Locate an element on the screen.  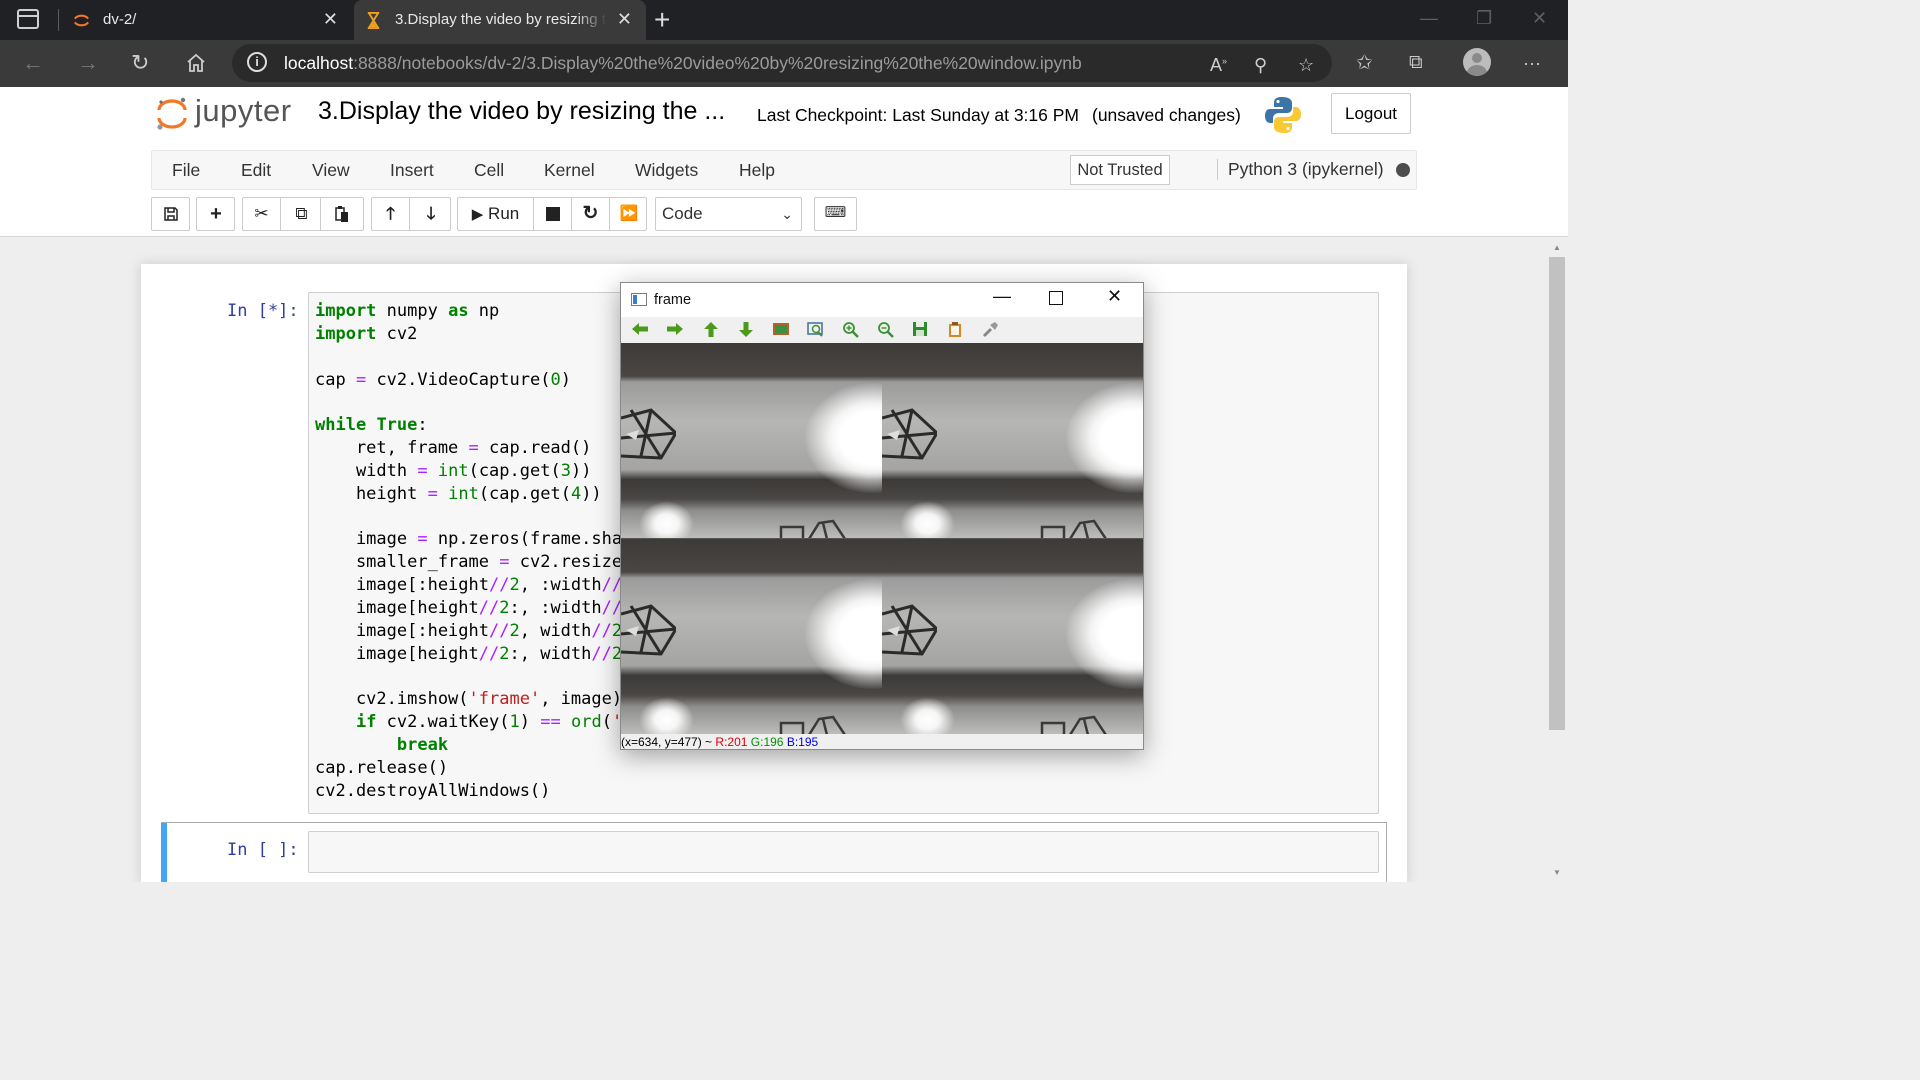
collections-icon: ⧉ is located at coordinates (1416, 63).